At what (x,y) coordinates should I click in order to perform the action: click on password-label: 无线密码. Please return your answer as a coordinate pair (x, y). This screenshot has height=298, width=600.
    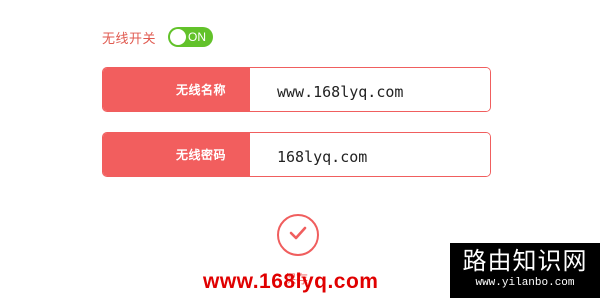
    Looking at the image, I should click on (176, 154).